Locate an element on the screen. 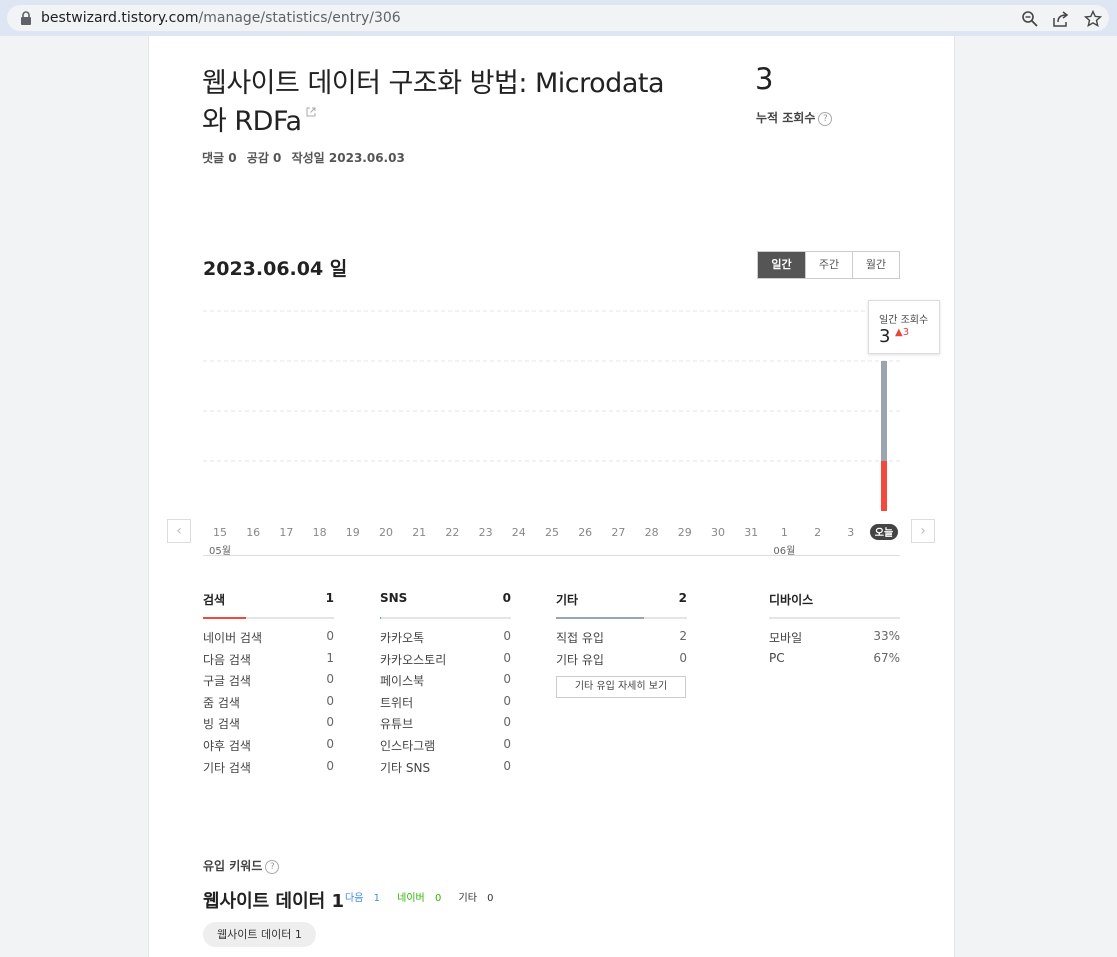  tab-monthly: 월간 is located at coordinates (875, 265).